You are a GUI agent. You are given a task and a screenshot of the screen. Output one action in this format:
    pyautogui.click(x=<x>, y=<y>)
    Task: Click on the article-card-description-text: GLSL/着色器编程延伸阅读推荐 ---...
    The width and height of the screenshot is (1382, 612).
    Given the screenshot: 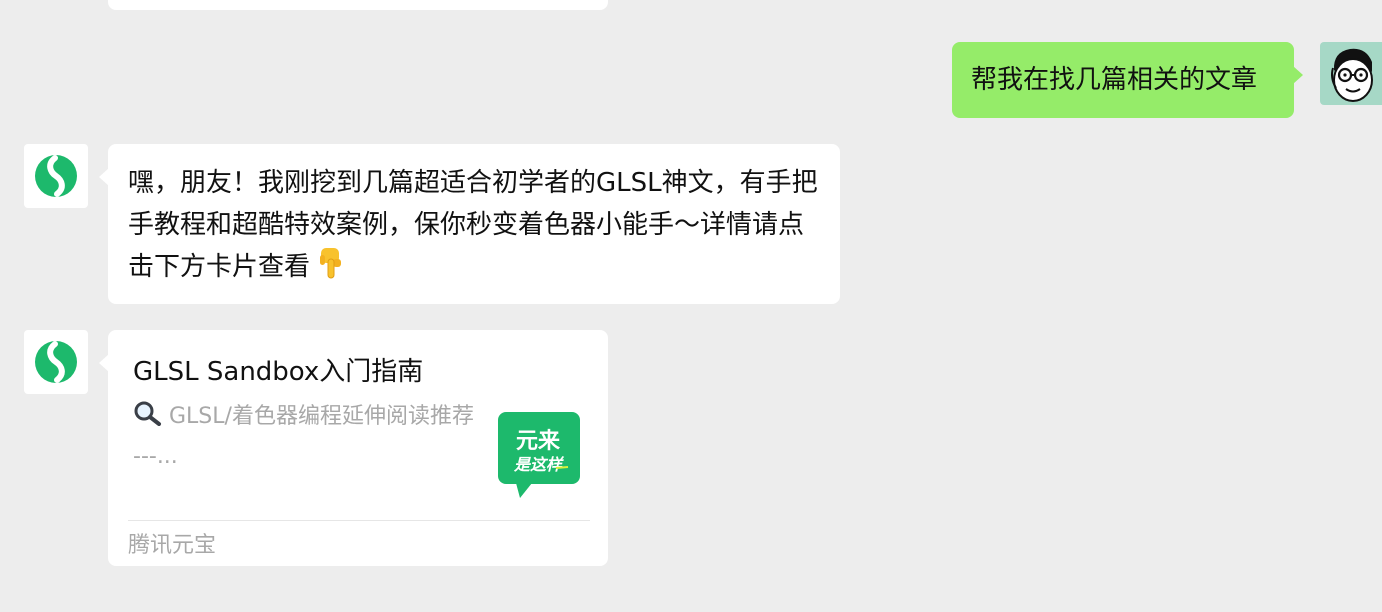 What is the action you would take?
    pyautogui.click(x=303, y=436)
    